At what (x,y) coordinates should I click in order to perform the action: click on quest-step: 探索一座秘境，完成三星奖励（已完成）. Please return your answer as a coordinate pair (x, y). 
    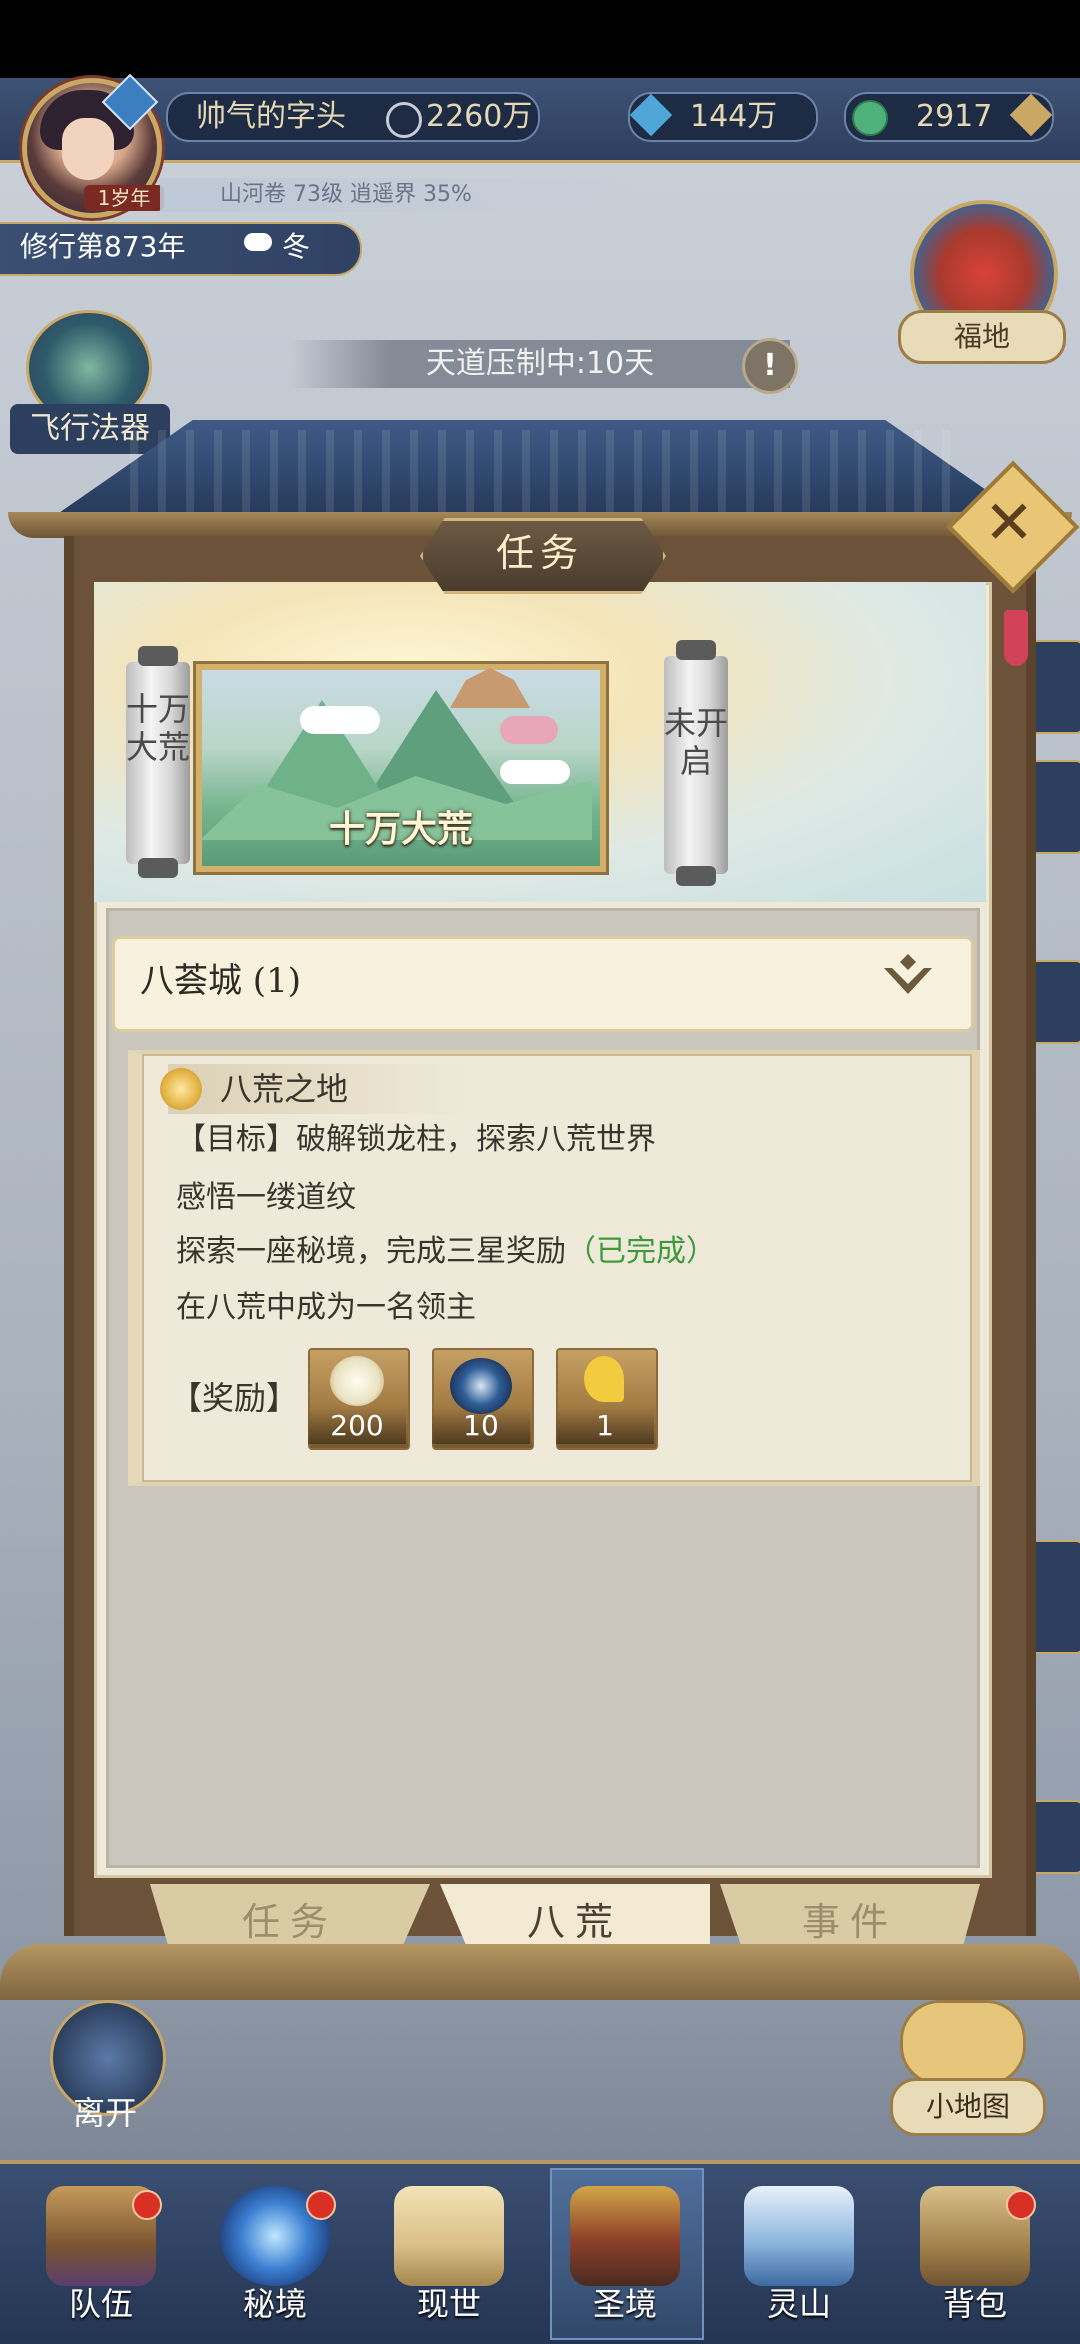
    Looking at the image, I should click on (446, 1252).